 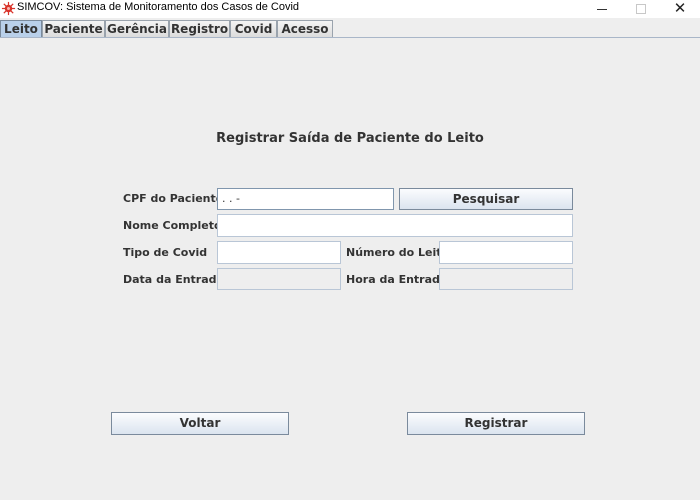 I want to click on virus-icon, so click(x=8, y=8).